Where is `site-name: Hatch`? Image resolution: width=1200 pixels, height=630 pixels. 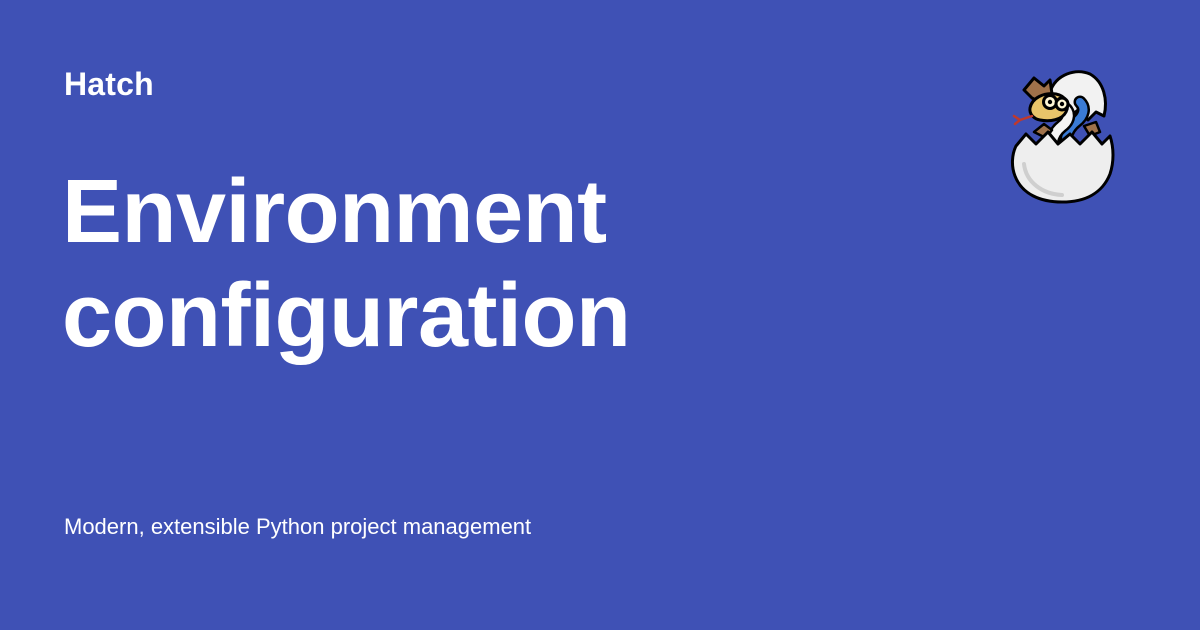 site-name: Hatch is located at coordinates (109, 84).